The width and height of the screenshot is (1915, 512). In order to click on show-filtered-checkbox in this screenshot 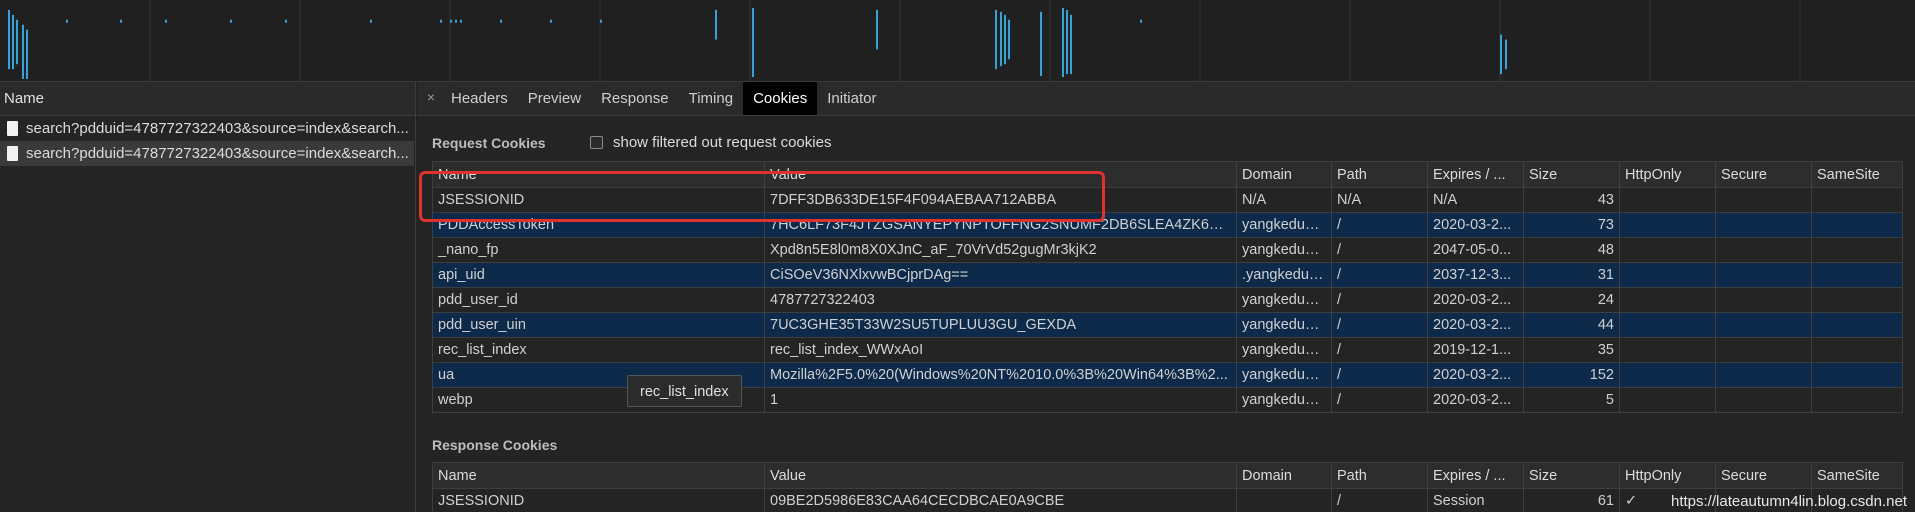, I will do `click(596, 142)`.